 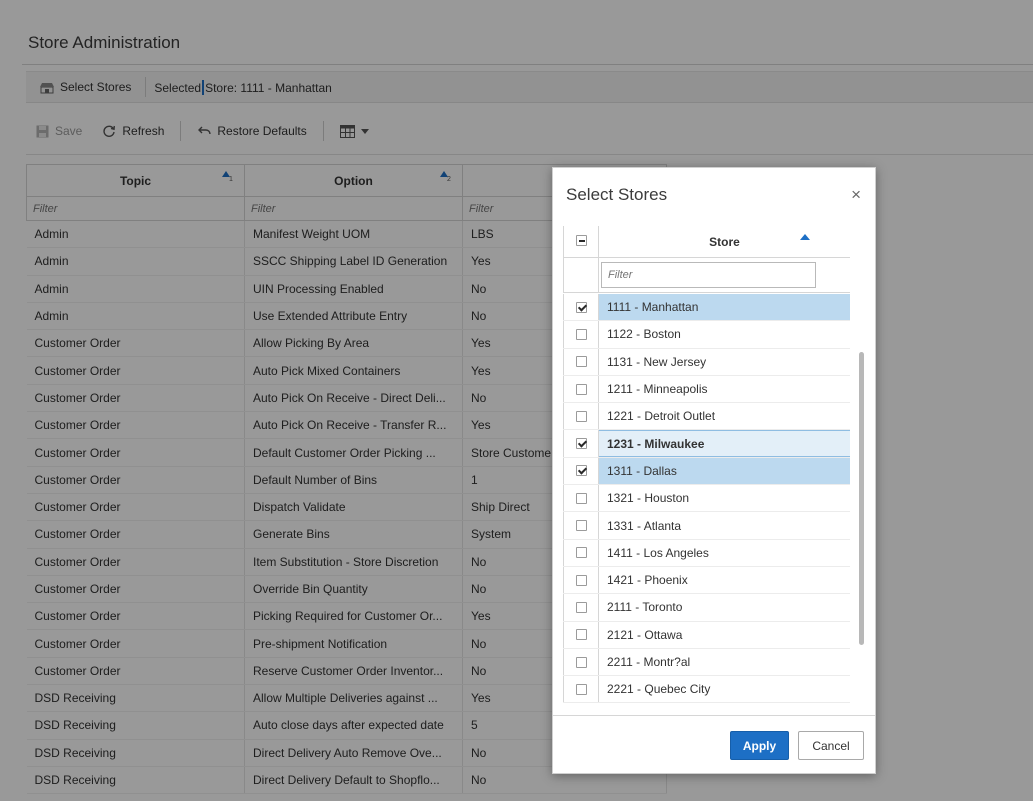 What do you see at coordinates (657, 389) in the screenshot?
I see `store-name: 1211 - Minneapolis` at bounding box center [657, 389].